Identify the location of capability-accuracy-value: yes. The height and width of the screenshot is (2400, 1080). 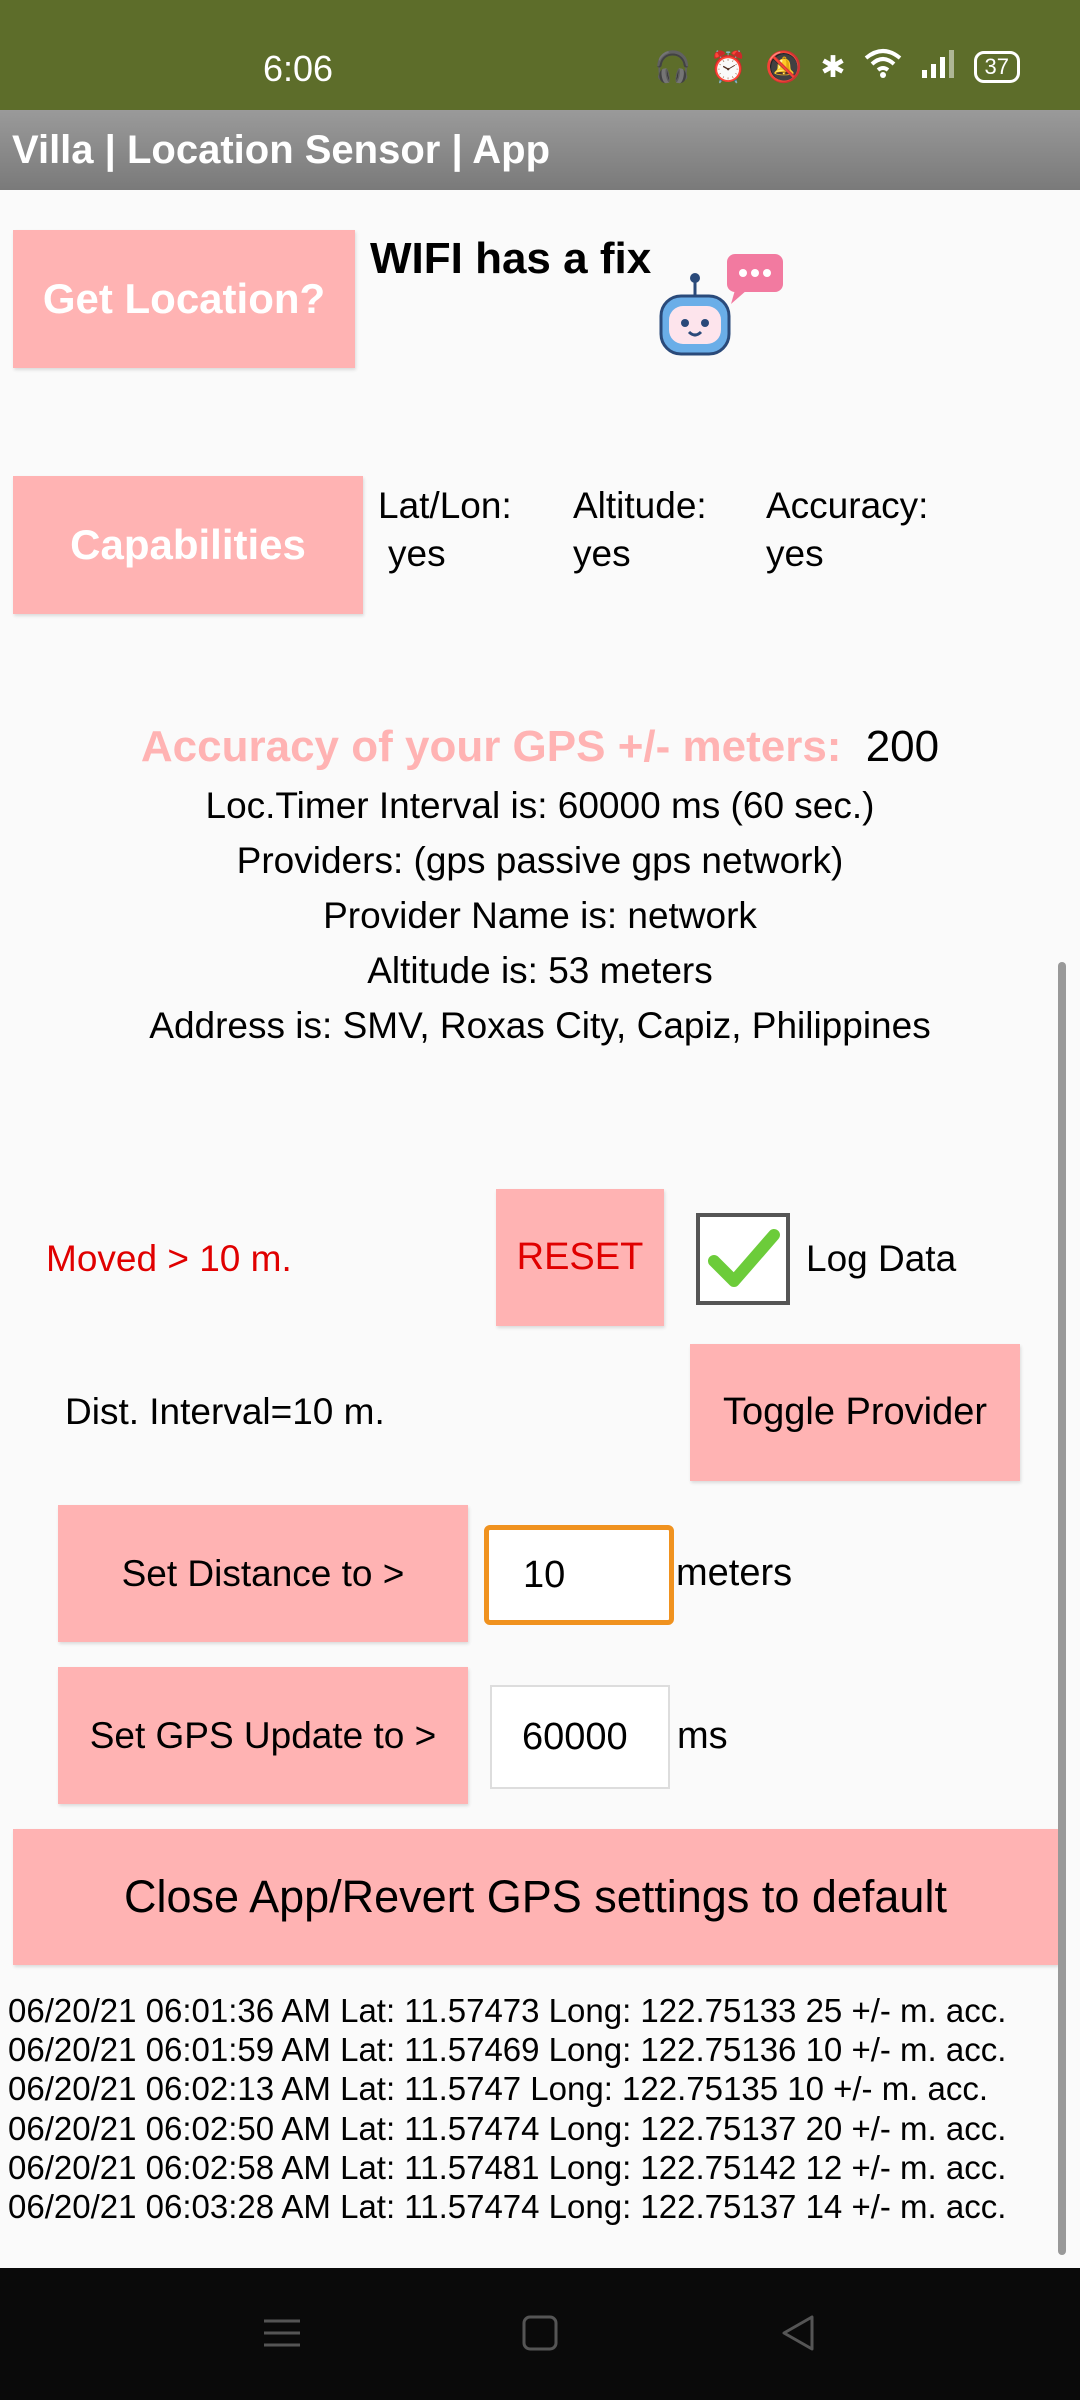
(795, 553).